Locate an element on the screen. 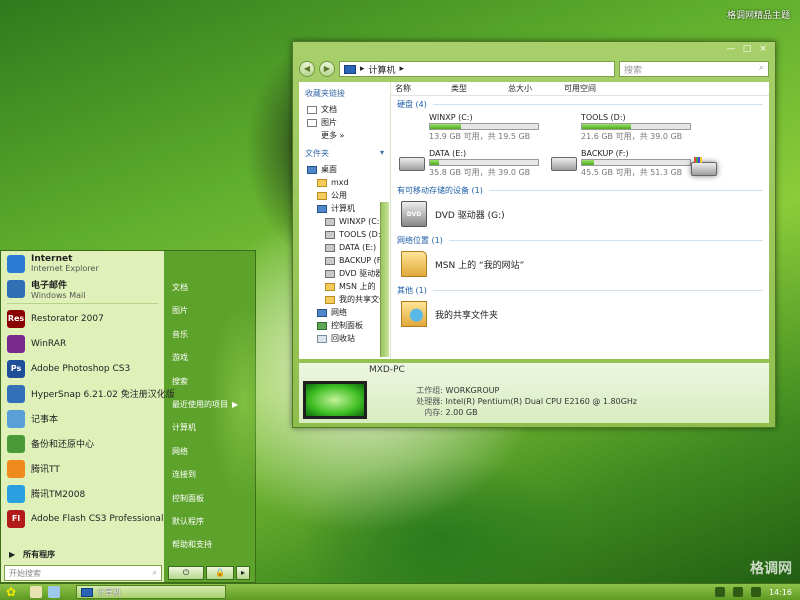 Image resolution: width=800 pixels, height=600 pixels. minimize-button: — is located at coordinates (731, 49).